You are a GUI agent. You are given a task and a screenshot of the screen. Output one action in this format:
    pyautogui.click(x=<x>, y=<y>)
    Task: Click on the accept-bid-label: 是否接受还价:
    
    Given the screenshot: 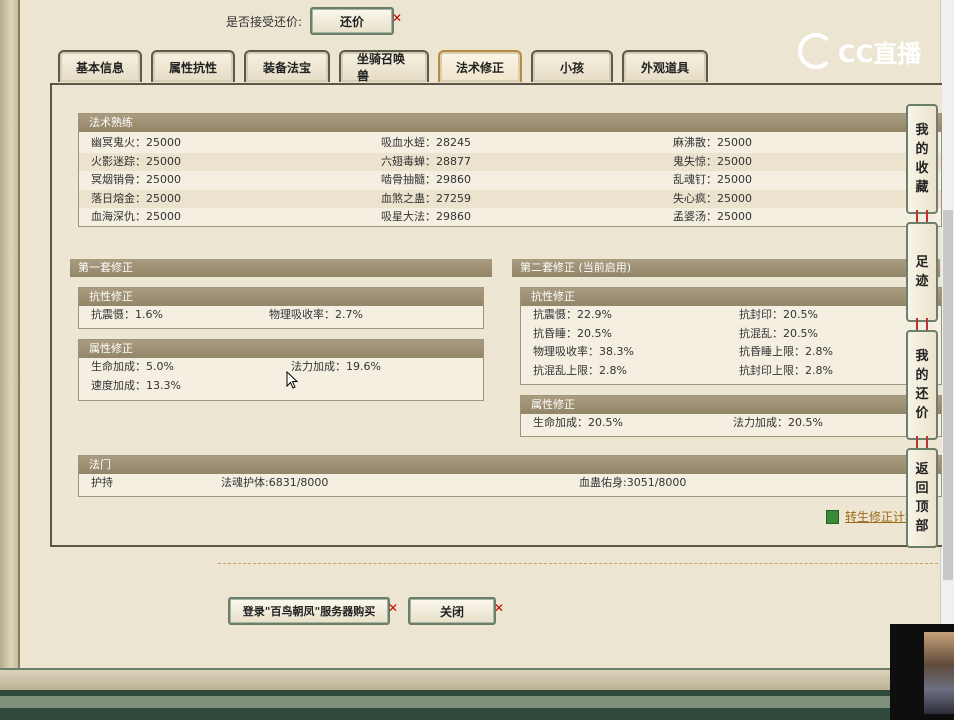 What is the action you would take?
    pyautogui.click(x=264, y=21)
    